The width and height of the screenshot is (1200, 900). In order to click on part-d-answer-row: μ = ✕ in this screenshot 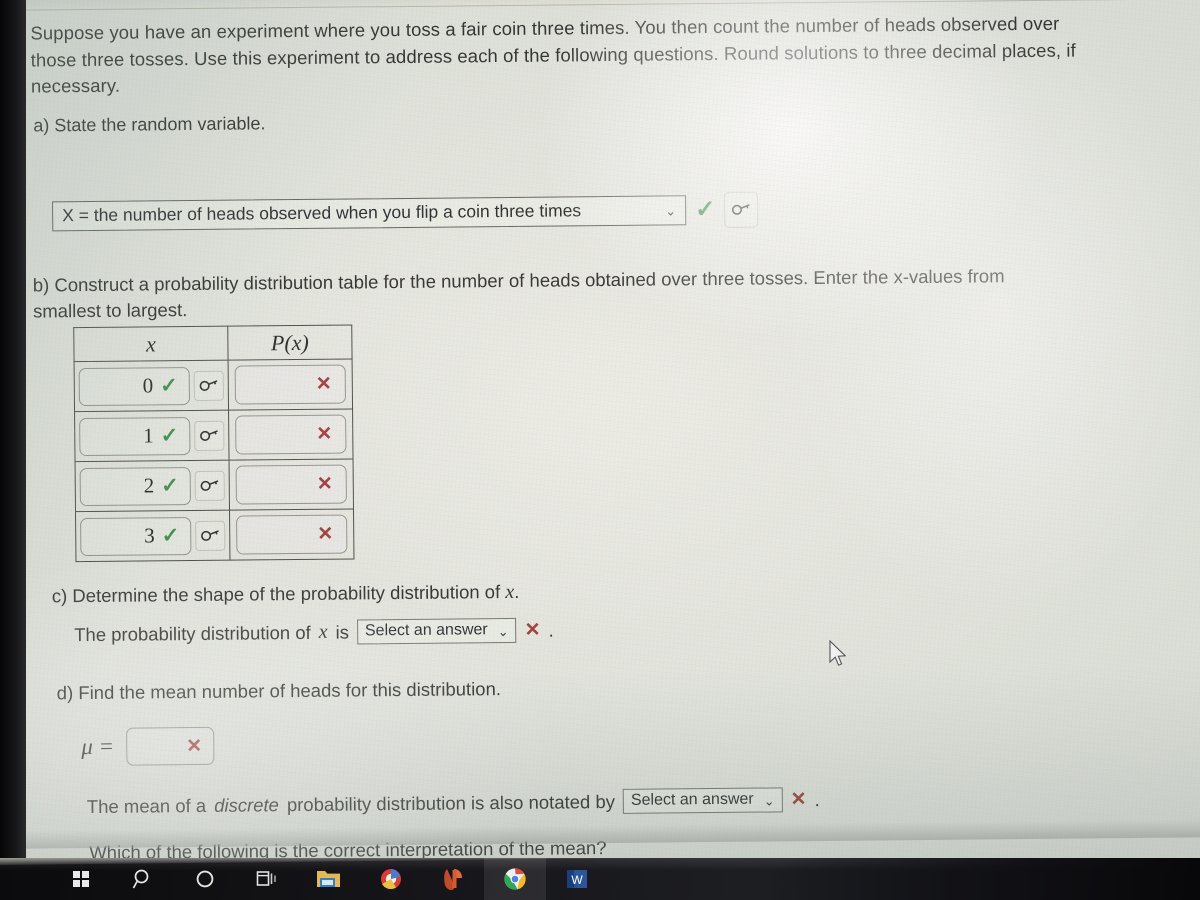, I will do `click(148, 746)`.